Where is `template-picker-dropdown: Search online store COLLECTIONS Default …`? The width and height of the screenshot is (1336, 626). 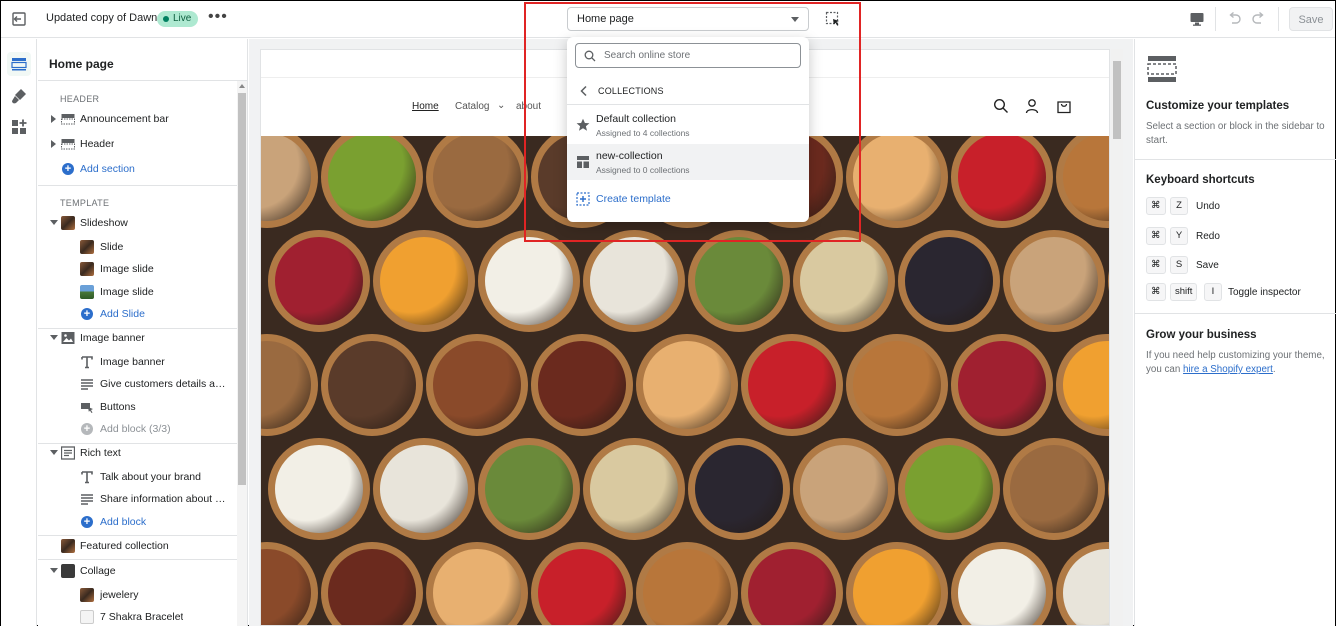 template-picker-dropdown: Search online store COLLECTIONS Default … is located at coordinates (688, 129).